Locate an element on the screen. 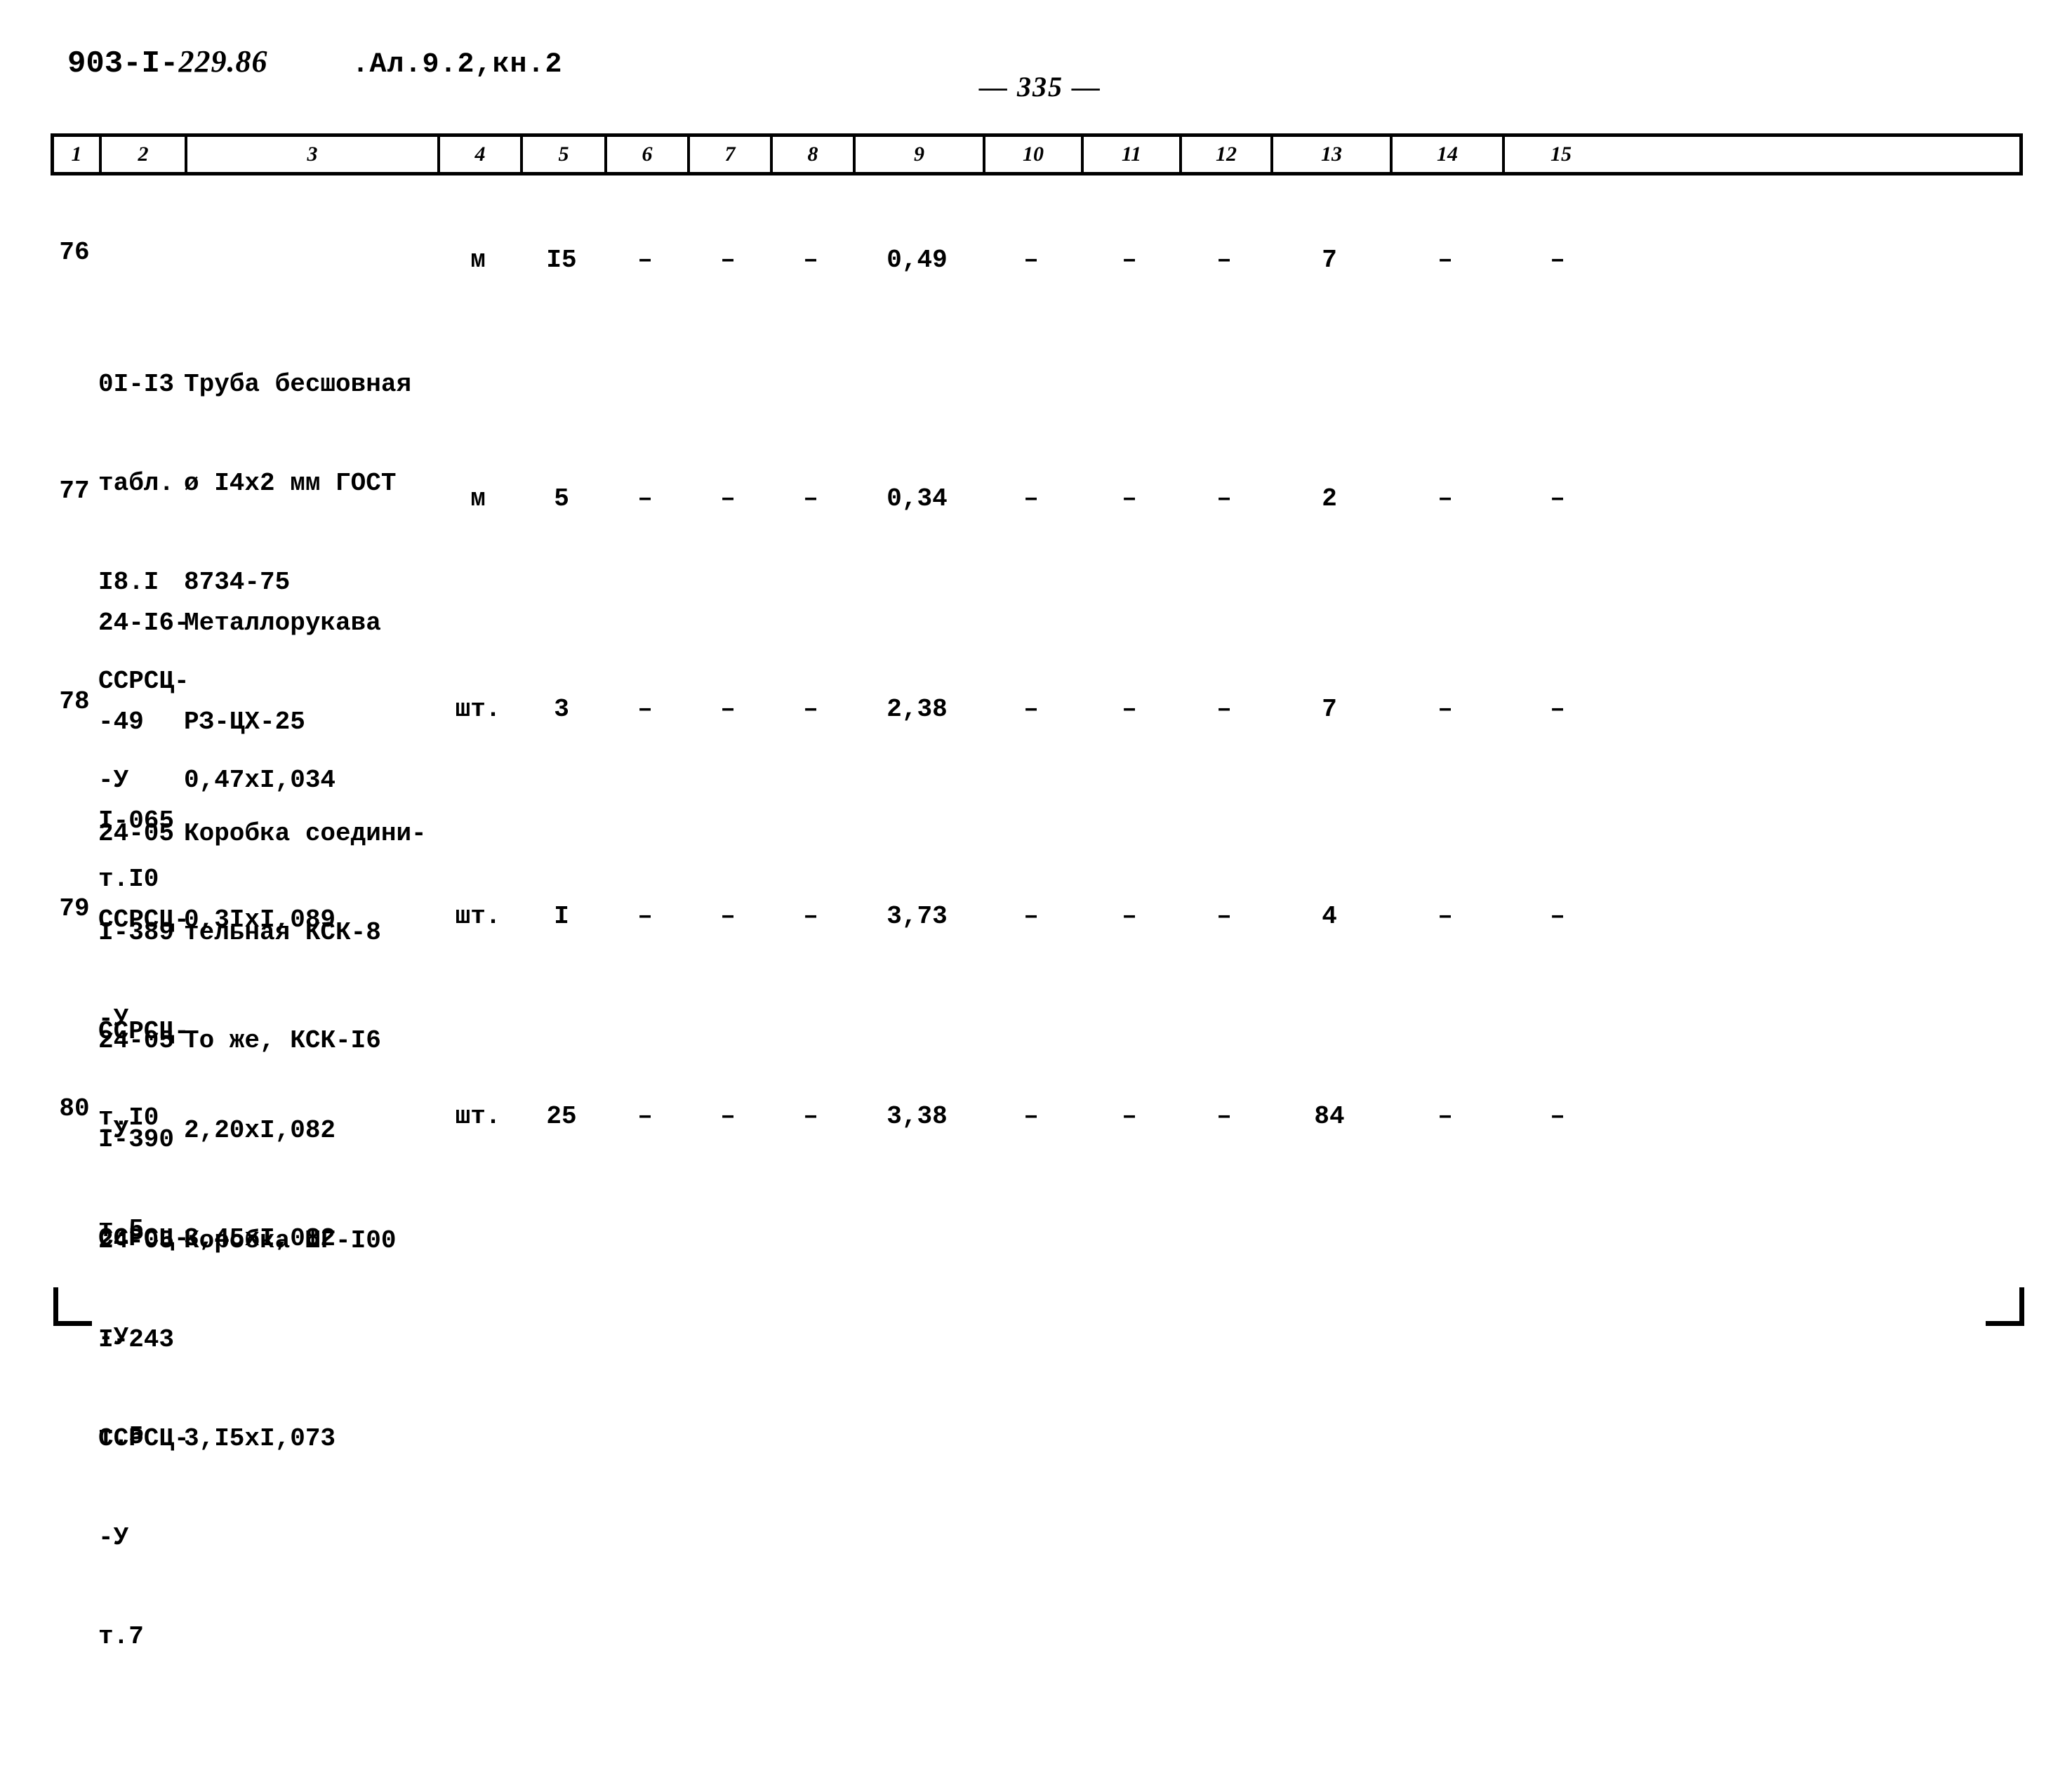 Image resolution: width=2072 pixels, height=1785 pixels. description-spacer is located at coordinates (311, 1340).